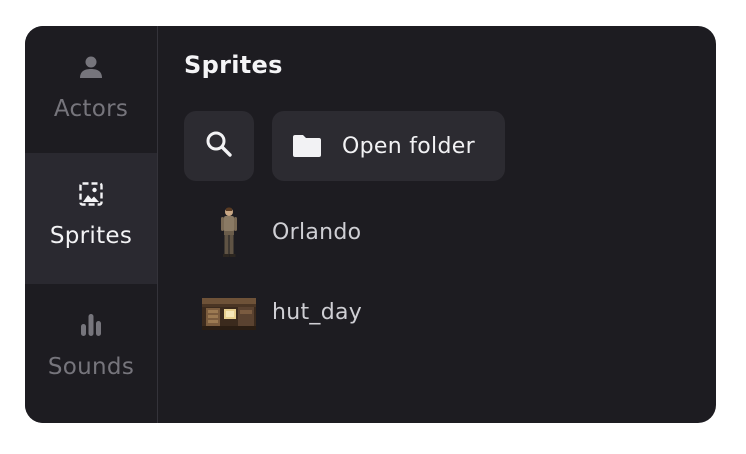 This screenshot has width=746, height=454. What do you see at coordinates (91, 218) in the screenshot?
I see `sidebar-item-sprites: Sprites` at bounding box center [91, 218].